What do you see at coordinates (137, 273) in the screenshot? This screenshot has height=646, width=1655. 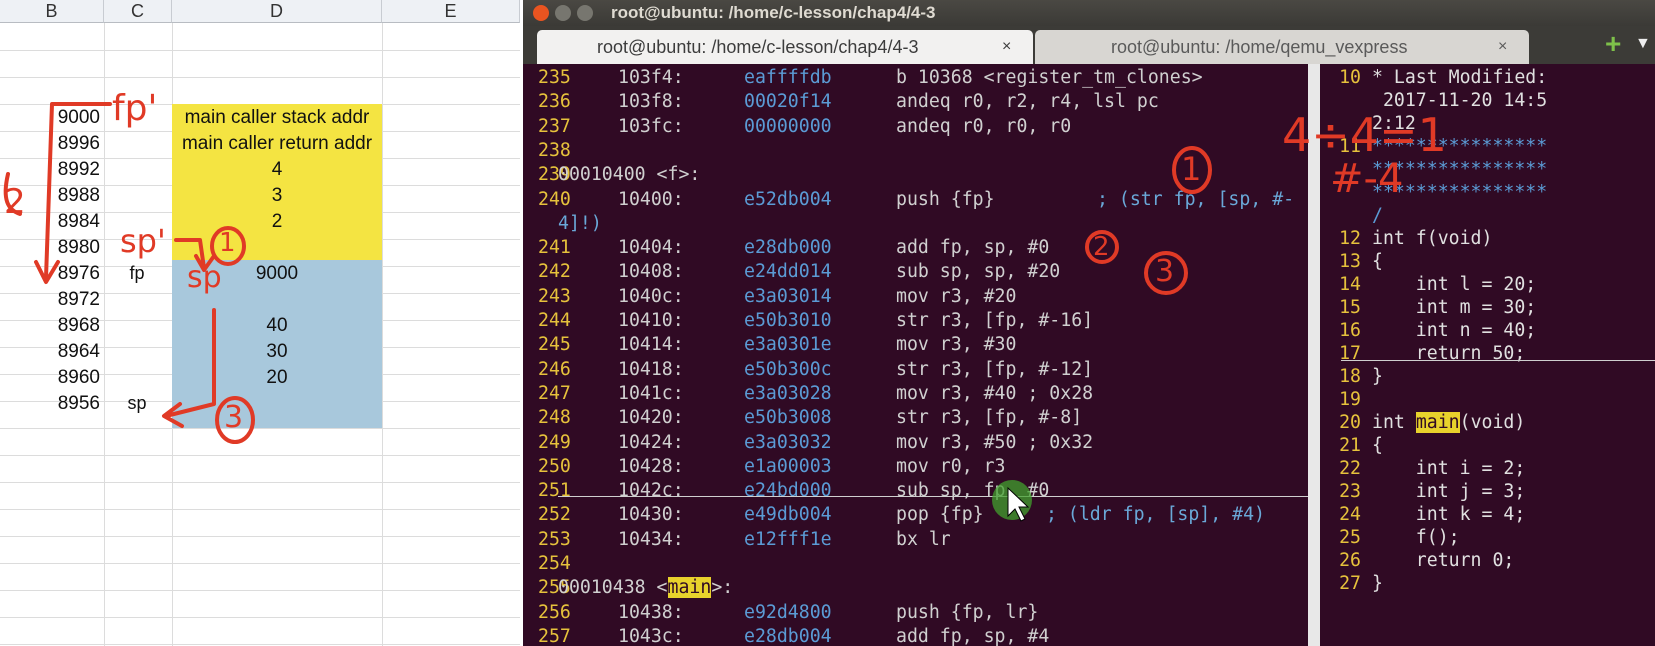 I see `cell-pointer: fp` at bounding box center [137, 273].